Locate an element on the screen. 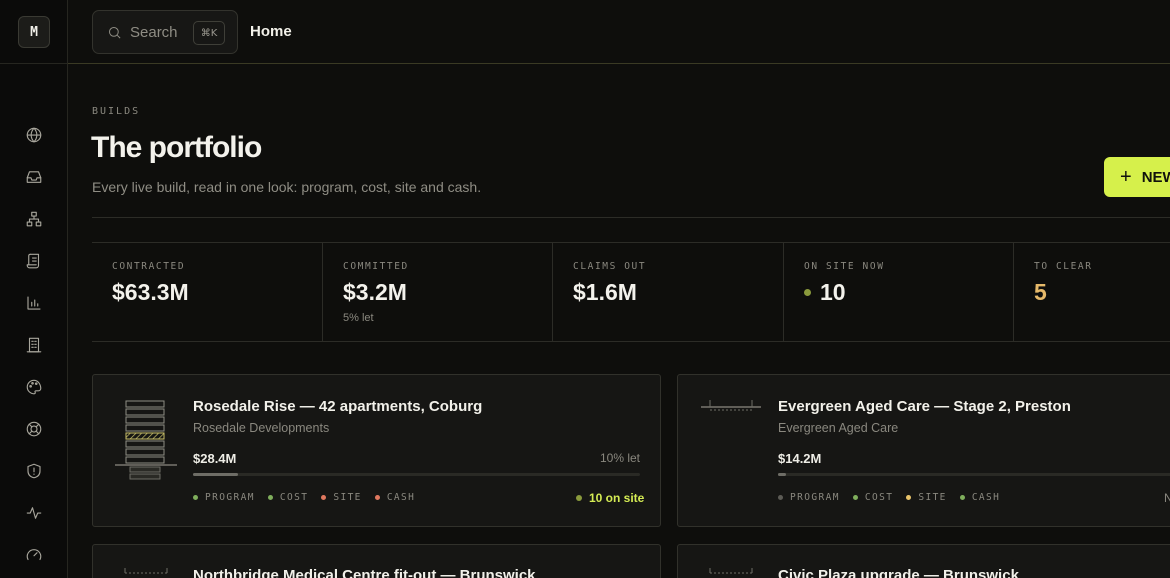 The width and height of the screenshot is (1170, 578). stat-label: CONTRACTED is located at coordinates (149, 266).